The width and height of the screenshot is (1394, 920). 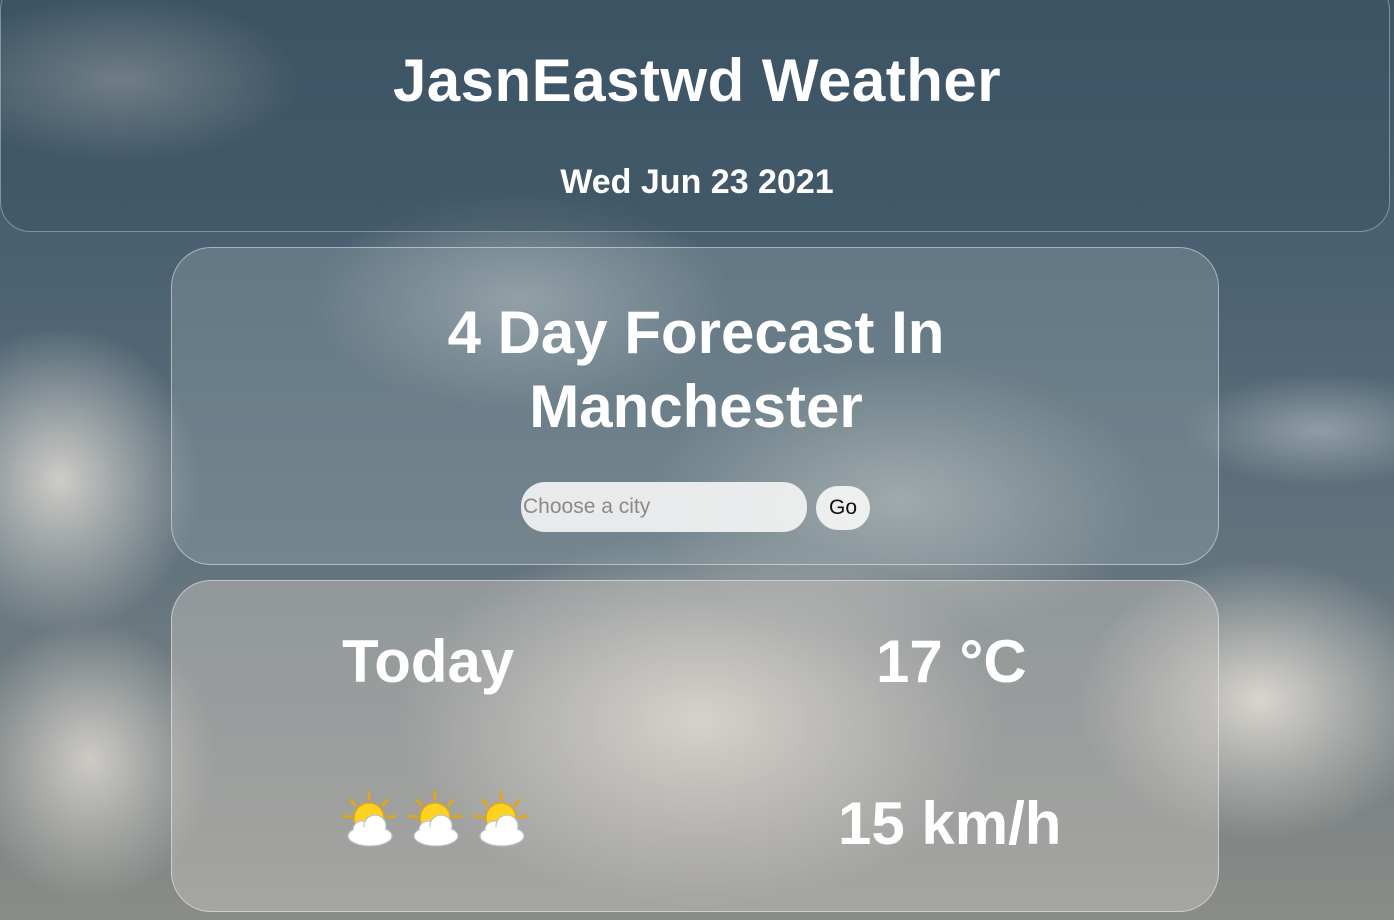 I want to click on city-search-input, so click(x=664, y=507).